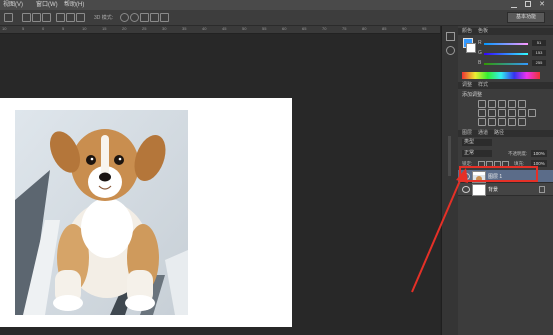 This screenshot has height=335, width=553. What do you see at coordinates (304, 28) in the screenshot?
I see `ruler-tick-label: 65` at bounding box center [304, 28].